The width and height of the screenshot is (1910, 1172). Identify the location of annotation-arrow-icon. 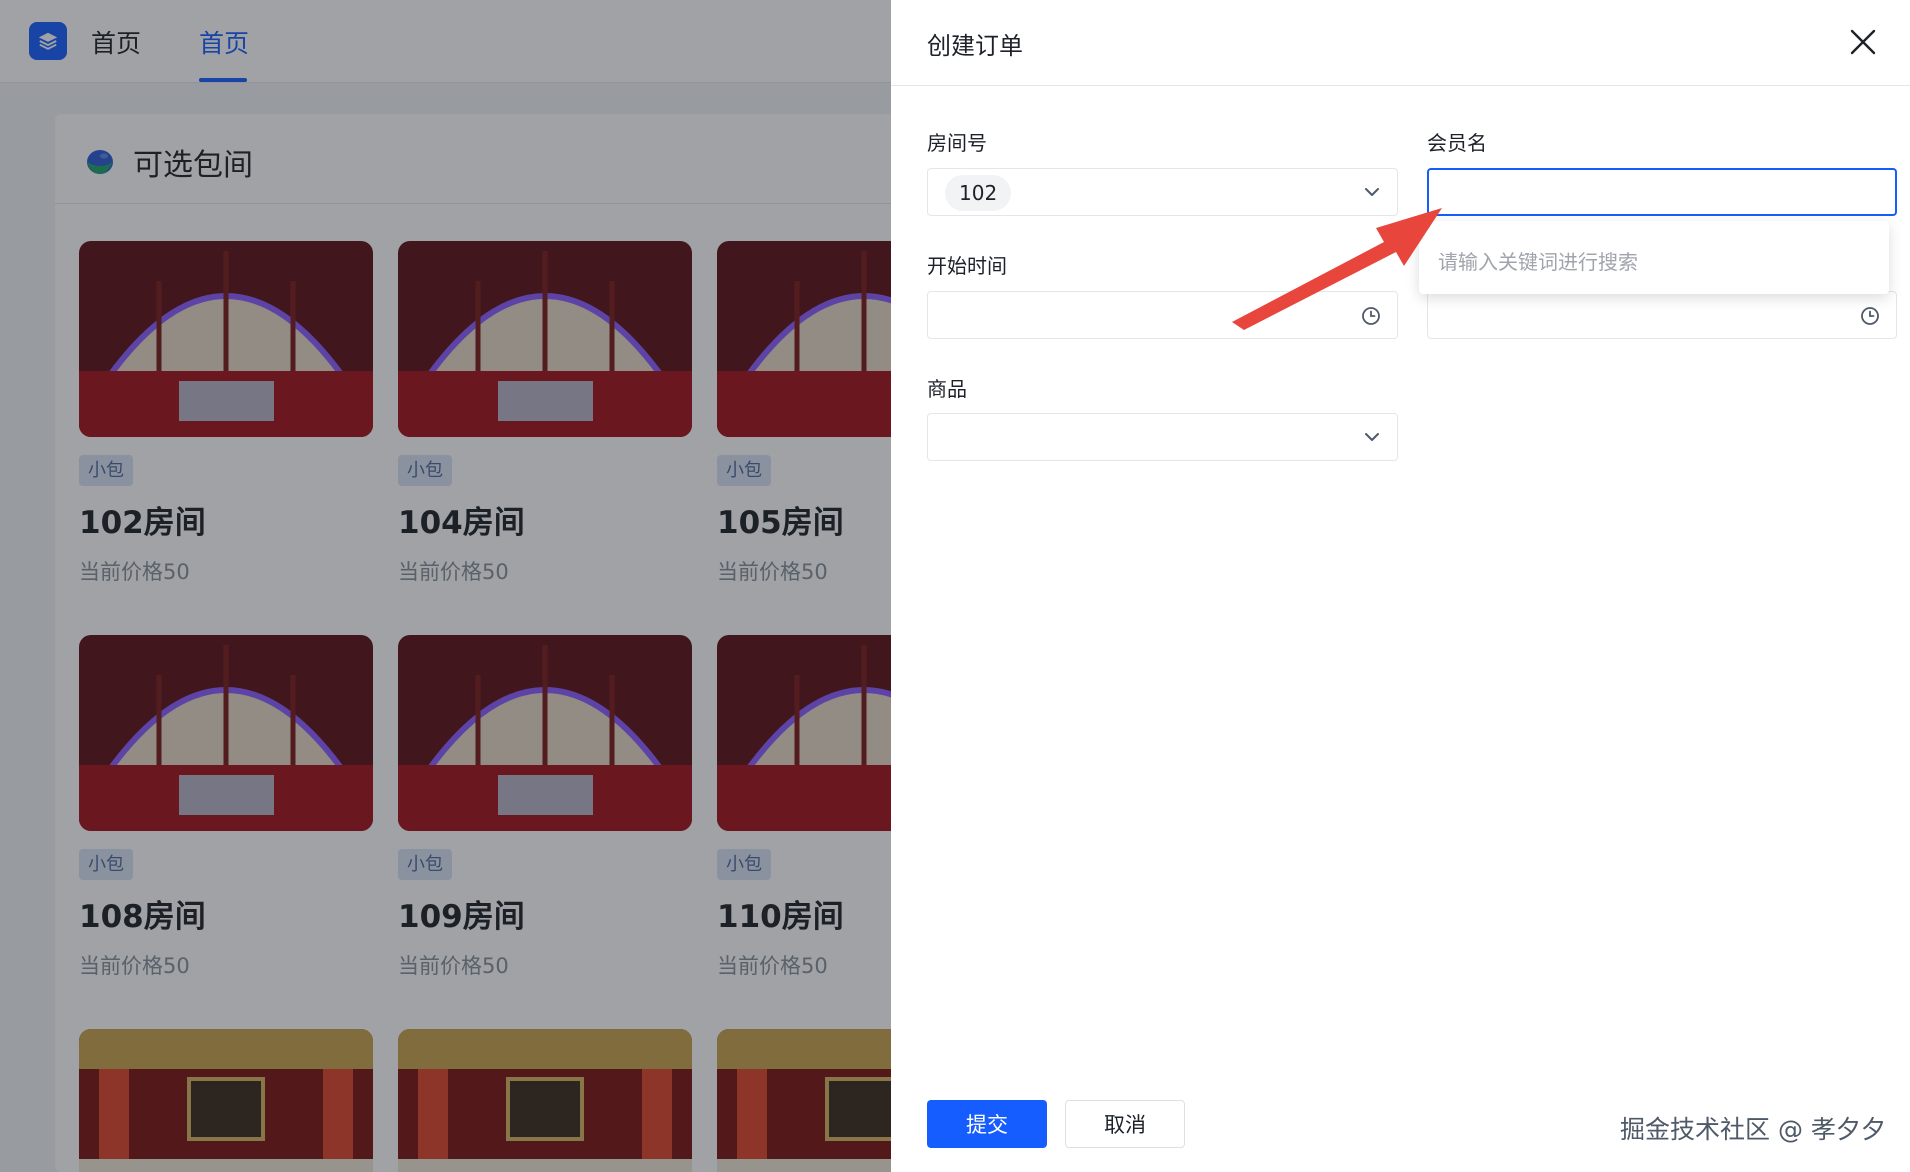
(1337, 269).